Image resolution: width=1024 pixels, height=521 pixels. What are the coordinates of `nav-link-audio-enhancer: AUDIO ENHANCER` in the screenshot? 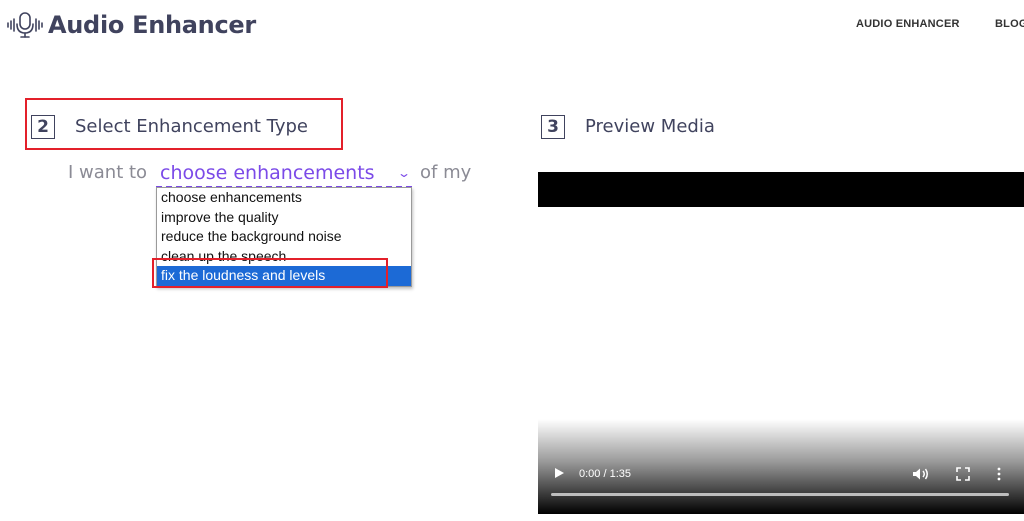 It's located at (908, 24).